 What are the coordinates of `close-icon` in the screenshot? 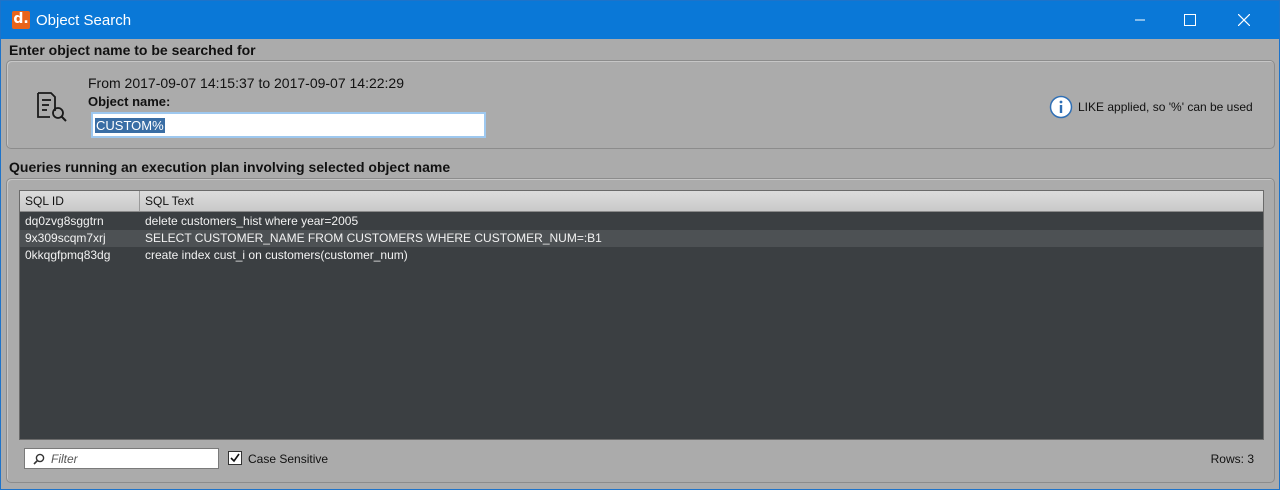 It's located at (1244, 20).